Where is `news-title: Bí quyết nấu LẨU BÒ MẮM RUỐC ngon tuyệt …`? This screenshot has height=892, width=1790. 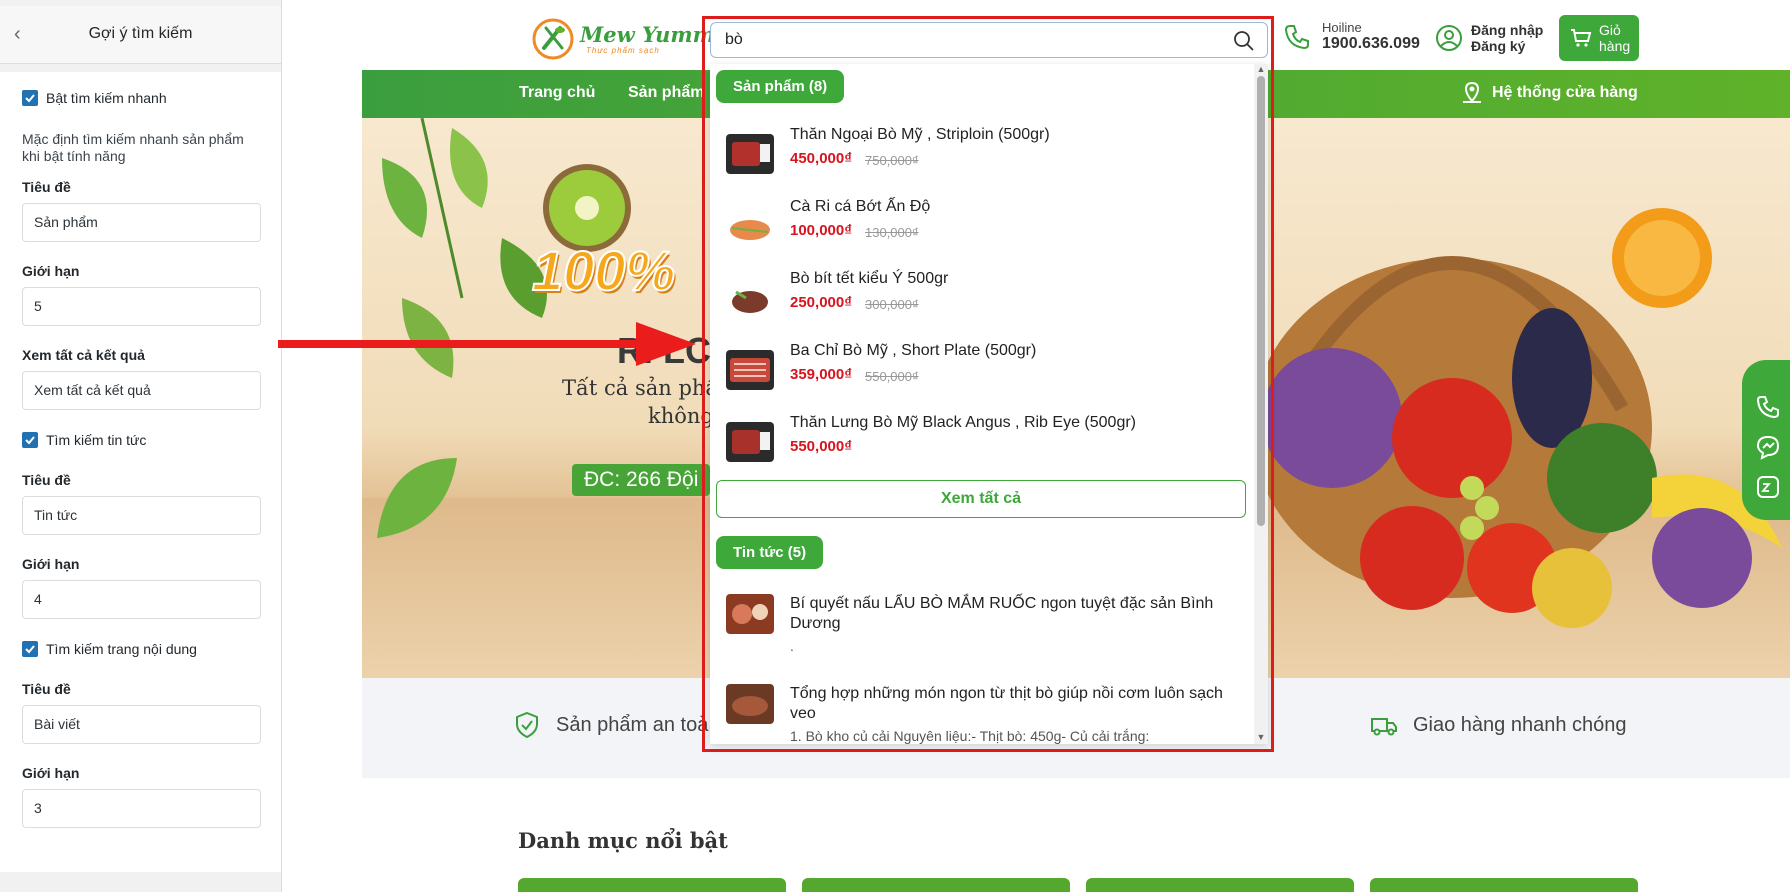
news-title: Bí quyết nấu LẨU BÒ MẮM RUỐC ngon tuyệt … is located at coordinates (1002, 613).